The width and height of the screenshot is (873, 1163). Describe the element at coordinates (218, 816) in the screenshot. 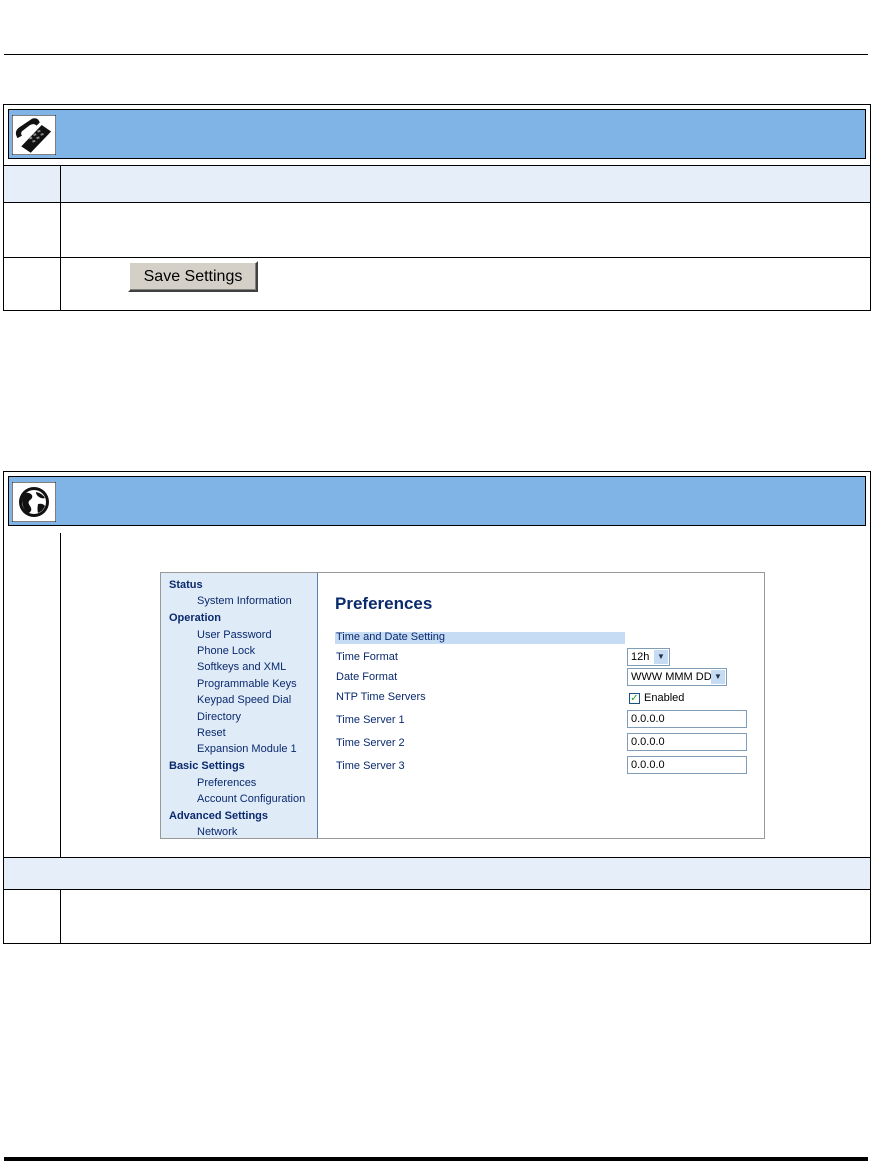

I see `nav-advanced-settings: Advanced Settings` at that location.